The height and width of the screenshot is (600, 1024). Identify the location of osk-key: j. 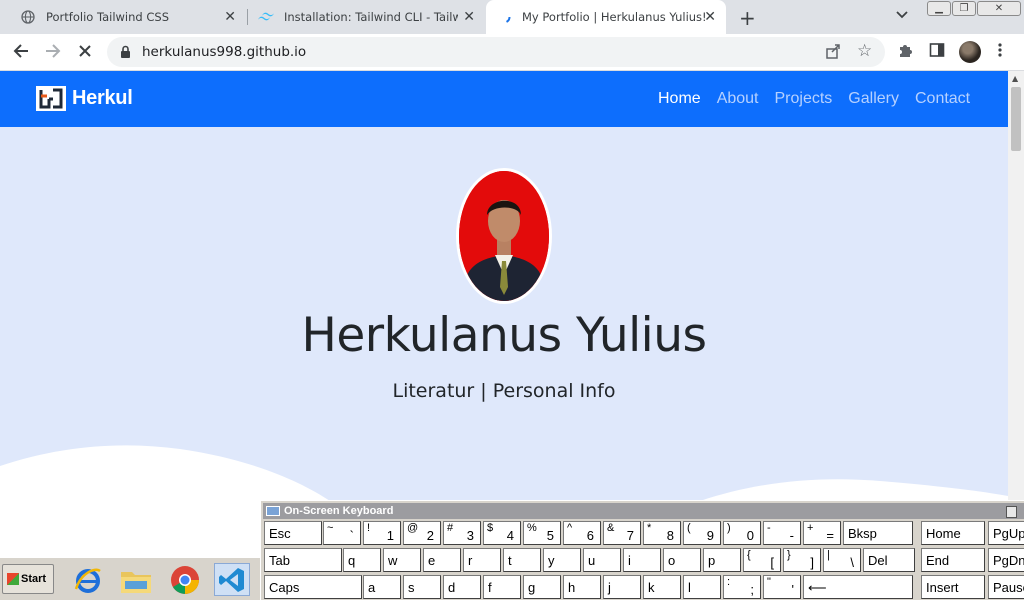
(622, 587).